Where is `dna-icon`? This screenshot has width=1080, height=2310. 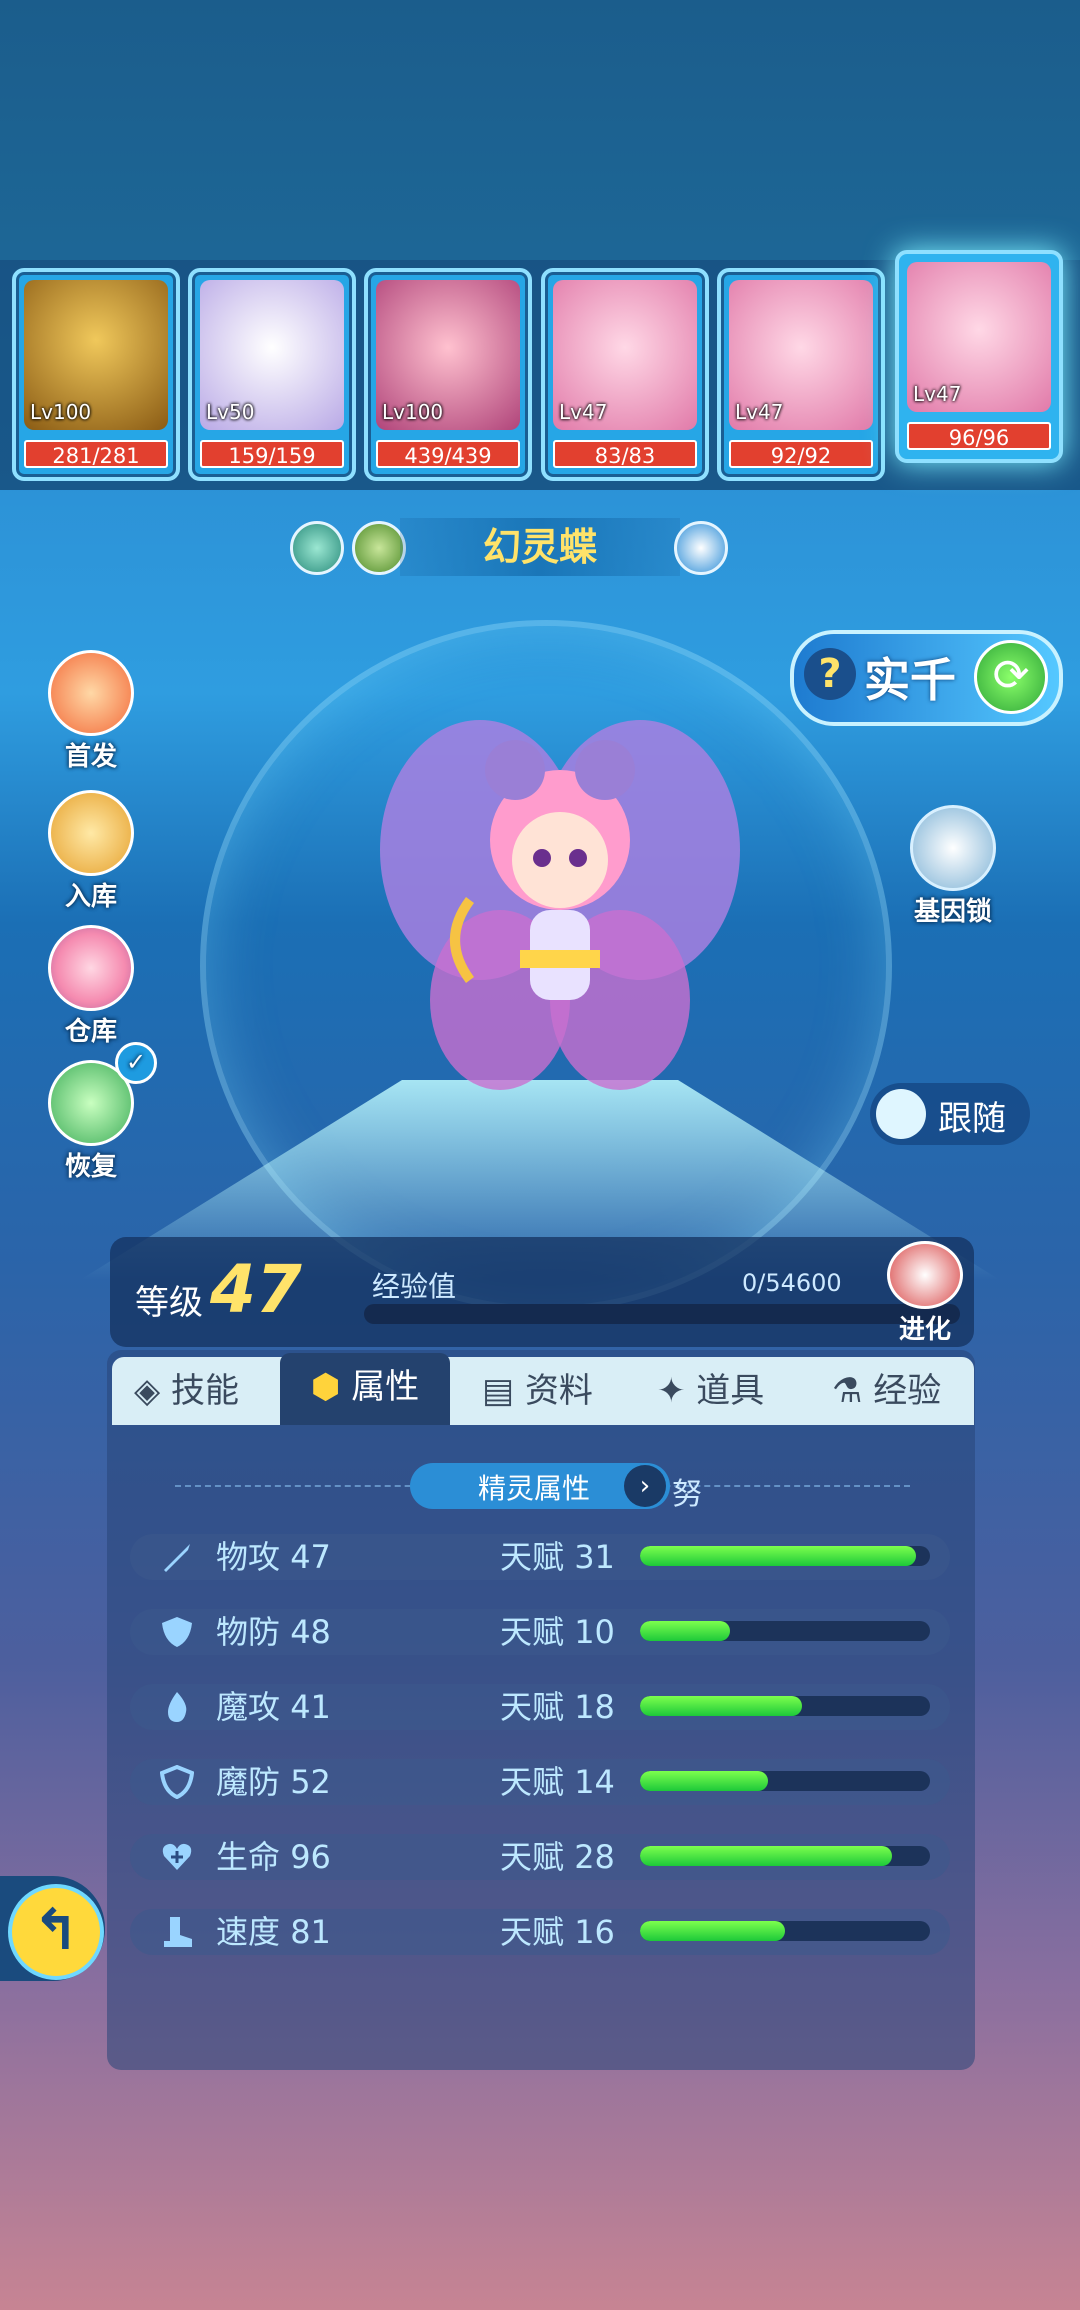
dna-icon is located at coordinates (953, 848).